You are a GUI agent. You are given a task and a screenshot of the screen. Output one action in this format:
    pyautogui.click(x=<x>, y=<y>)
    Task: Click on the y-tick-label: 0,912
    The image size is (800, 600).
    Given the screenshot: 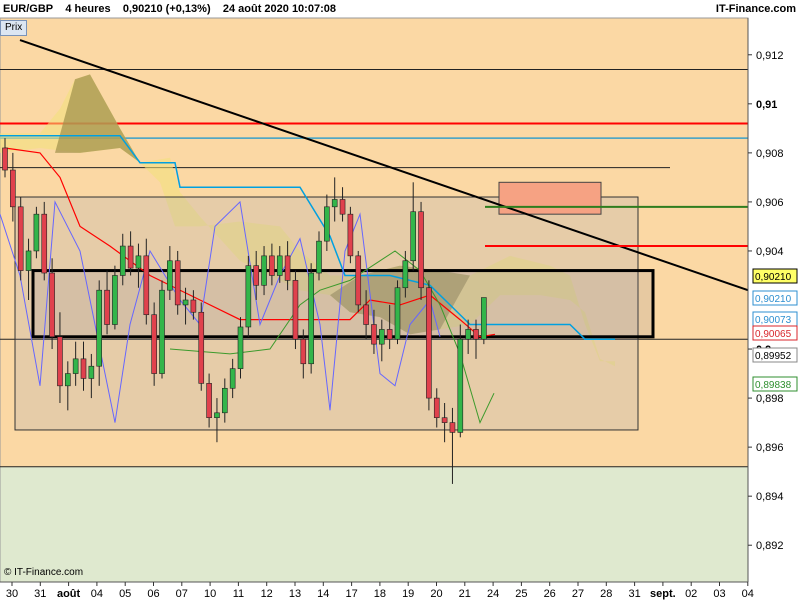 What is the action you would take?
    pyautogui.click(x=770, y=56)
    